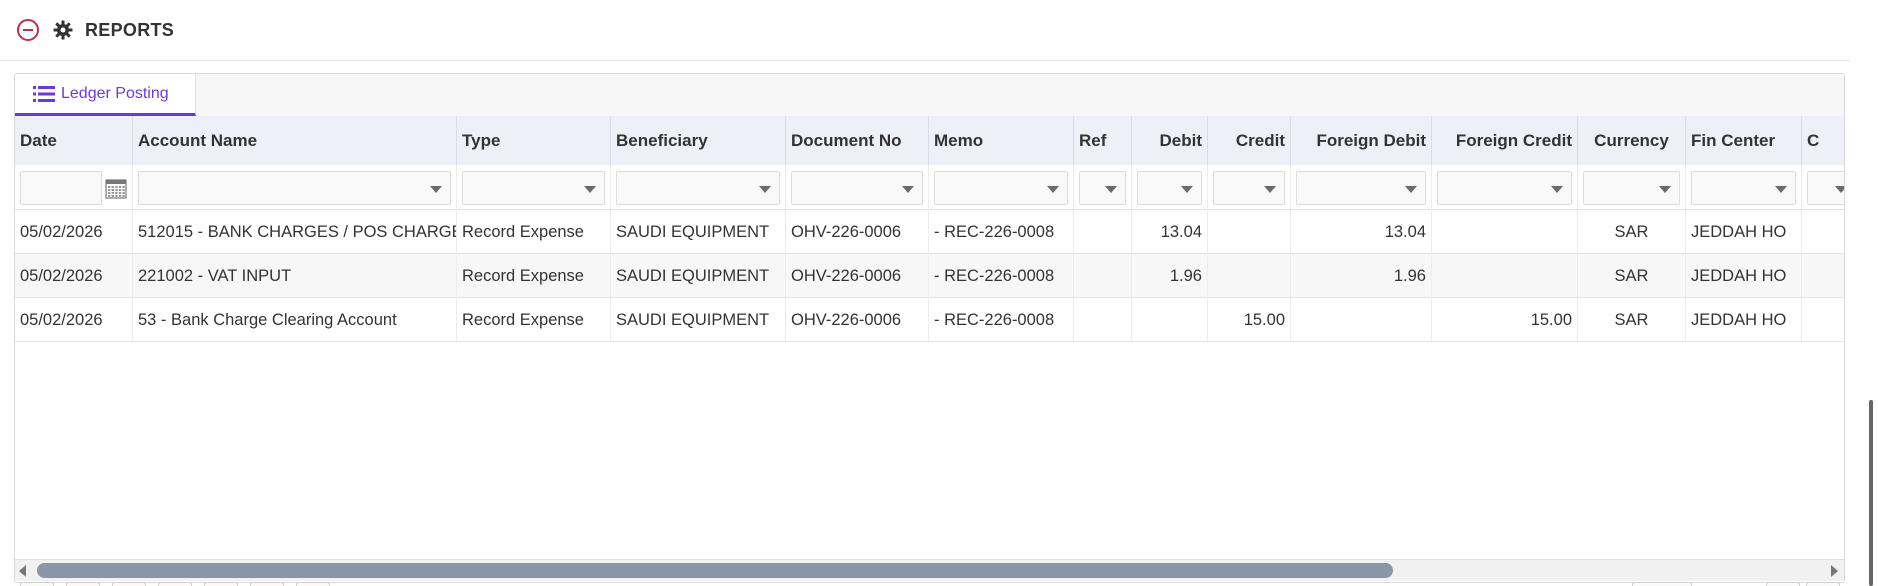  Describe the element at coordinates (1825, 187) in the screenshot. I see `filter-dropdown-more` at that location.